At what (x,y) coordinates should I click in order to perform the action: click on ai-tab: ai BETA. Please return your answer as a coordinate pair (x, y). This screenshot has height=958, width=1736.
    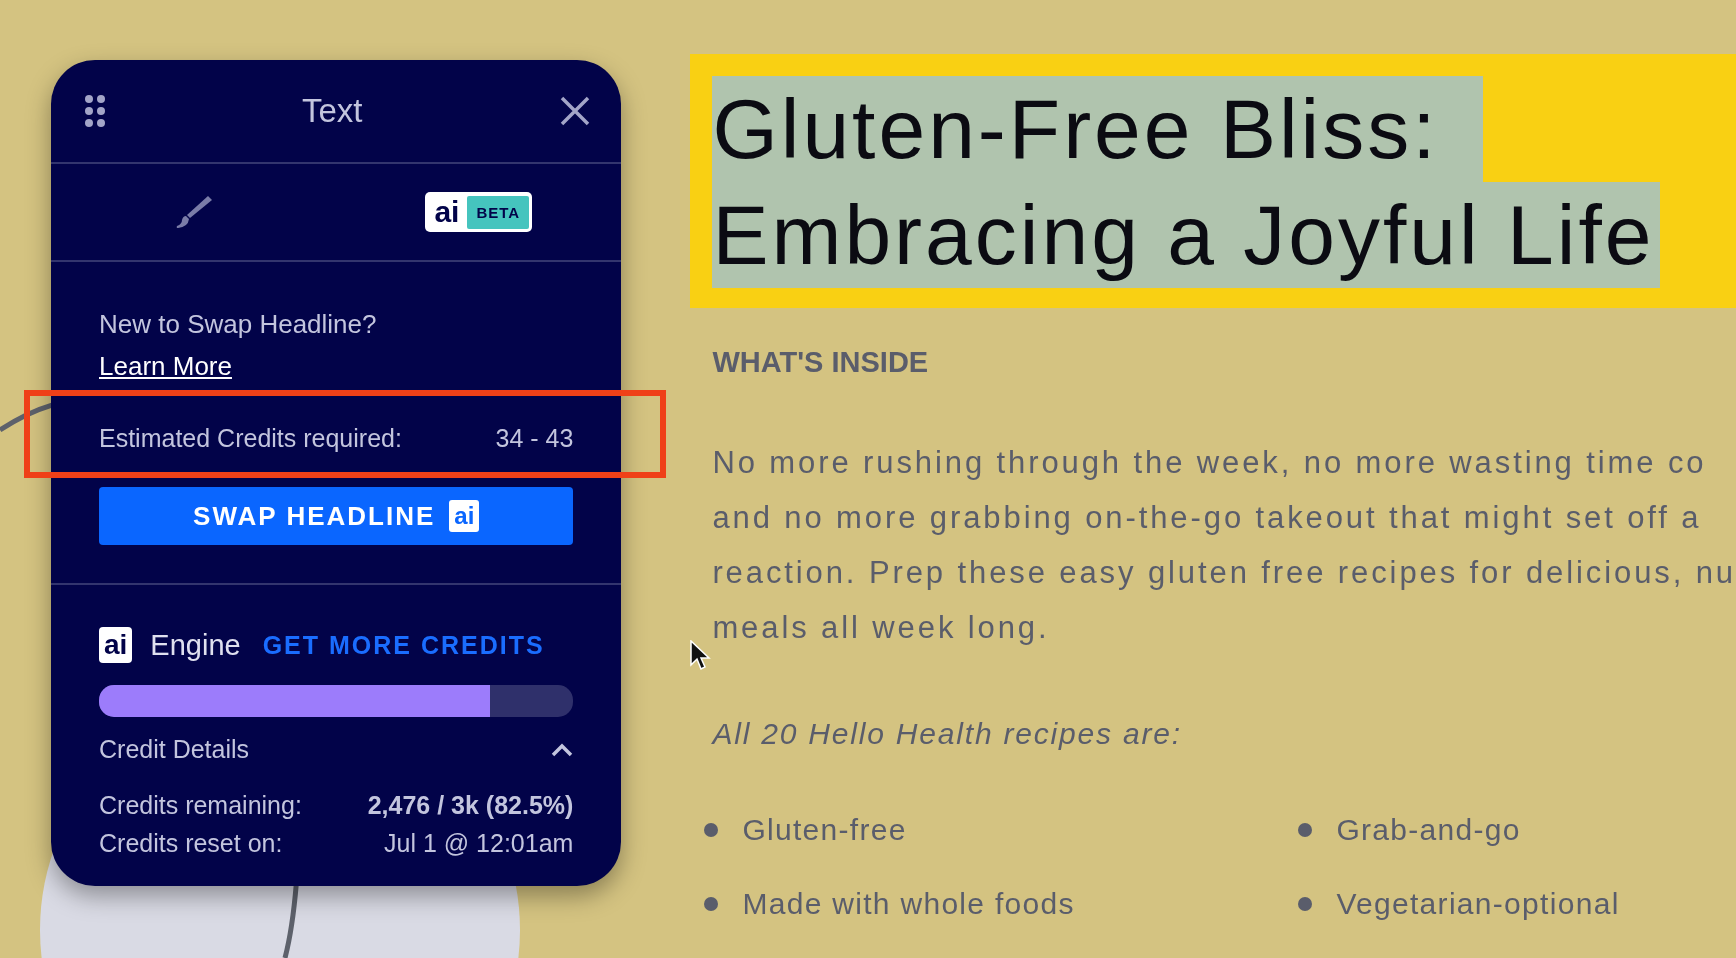
    Looking at the image, I should click on (479, 212).